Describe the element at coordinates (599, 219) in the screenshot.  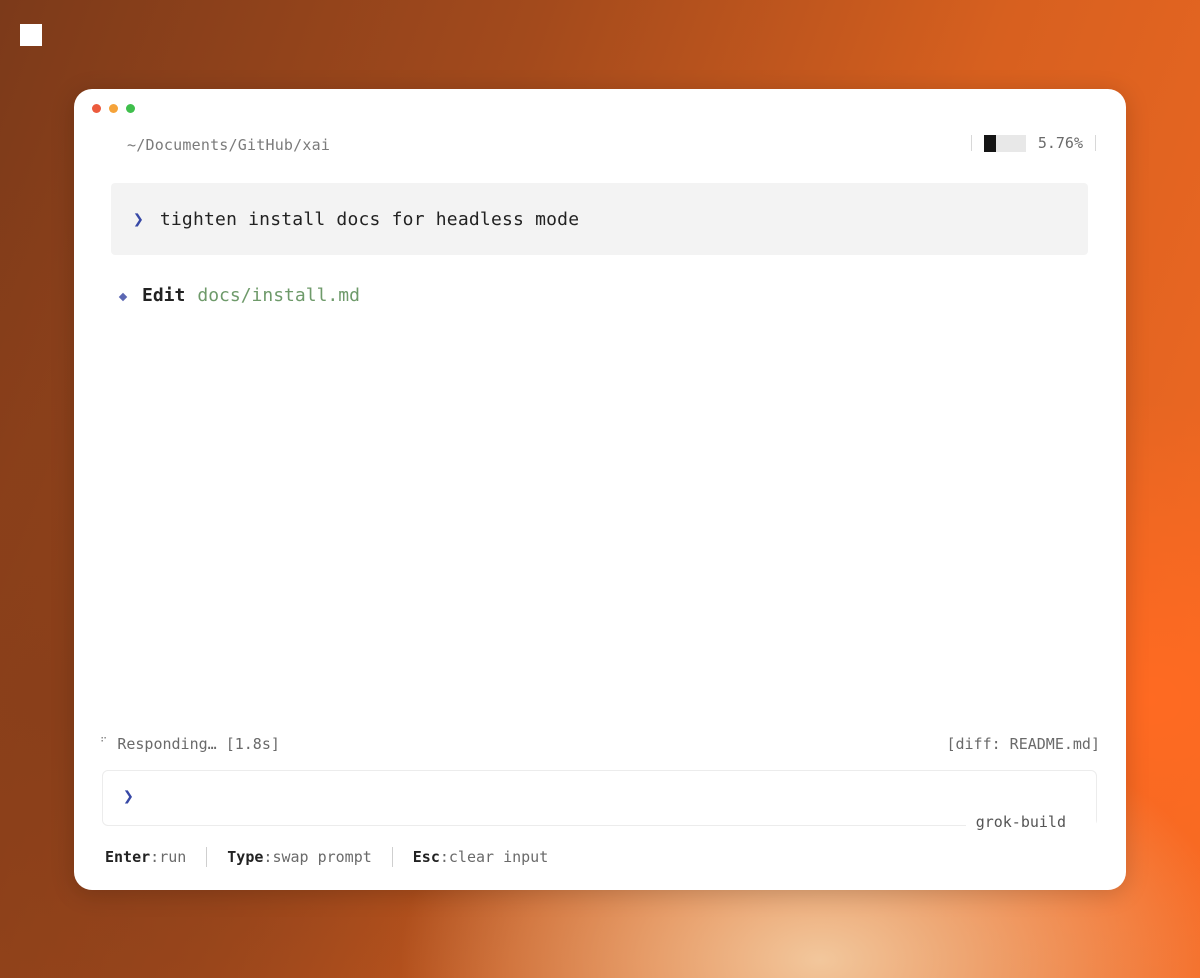
I see `user-prompt-block: ❯ tighten install docs for headless mode` at that location.